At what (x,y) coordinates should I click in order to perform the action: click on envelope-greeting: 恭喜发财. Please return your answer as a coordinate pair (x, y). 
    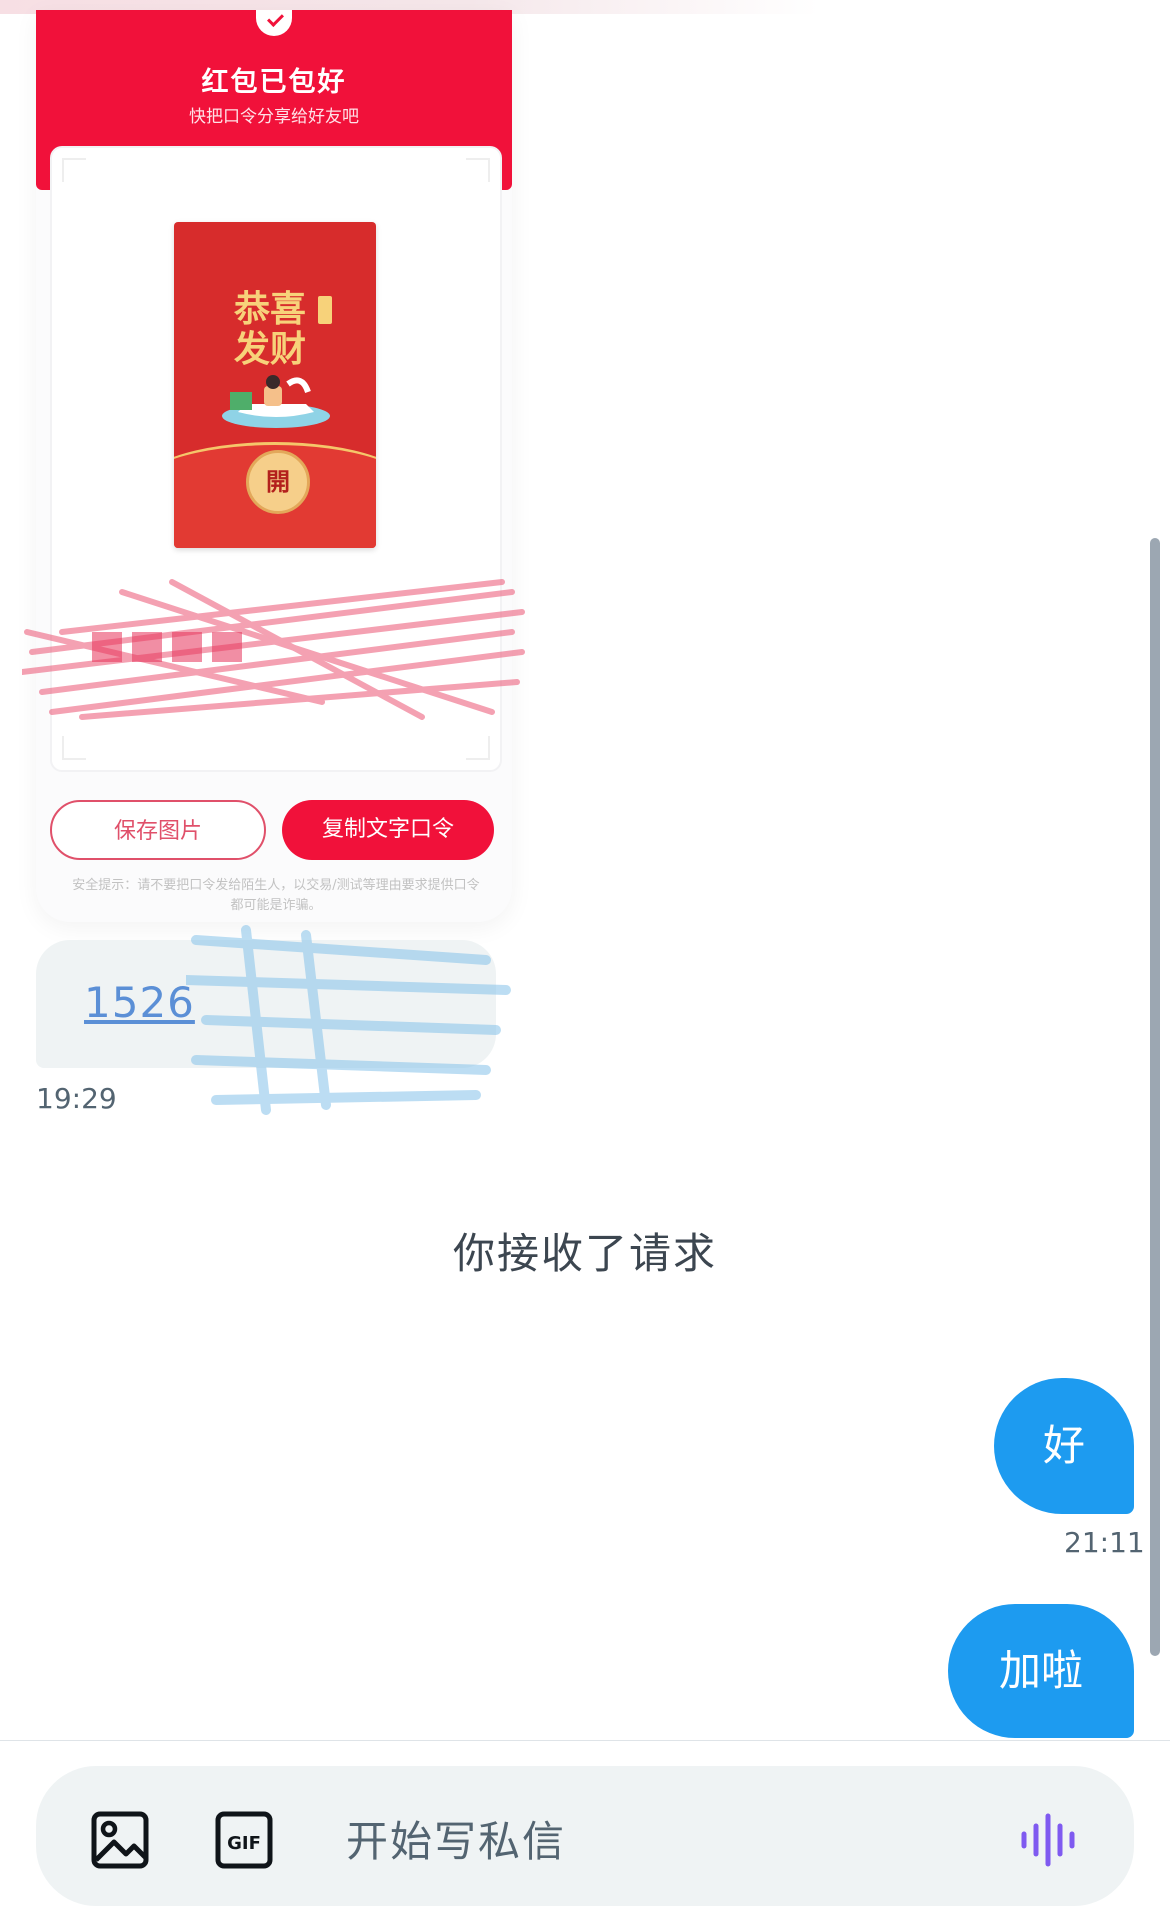
    Looking at the image, I should click on (269, 329).